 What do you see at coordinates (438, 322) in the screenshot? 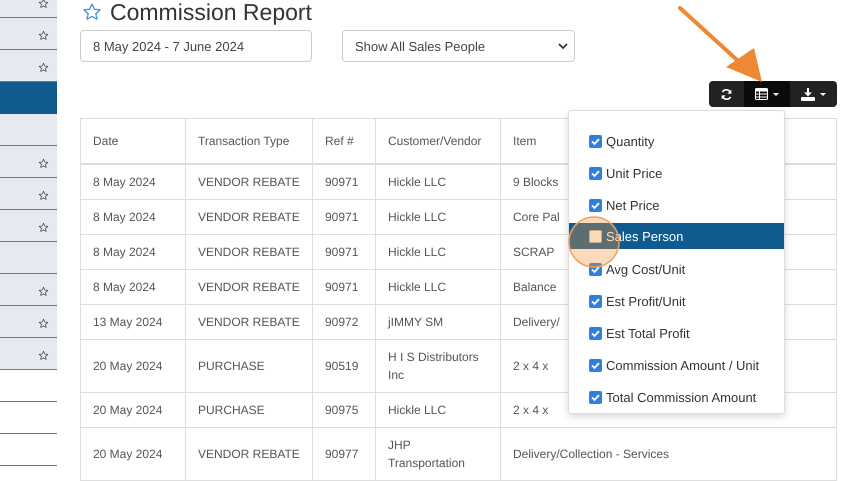
I see `table-cell: jIMMY SM` at bounding box center [438, 322].